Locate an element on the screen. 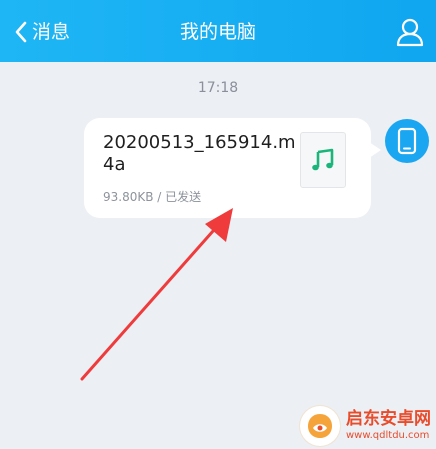 The image size is (436, 449). send-status: 已发送 is located at coordinates (183, 197).